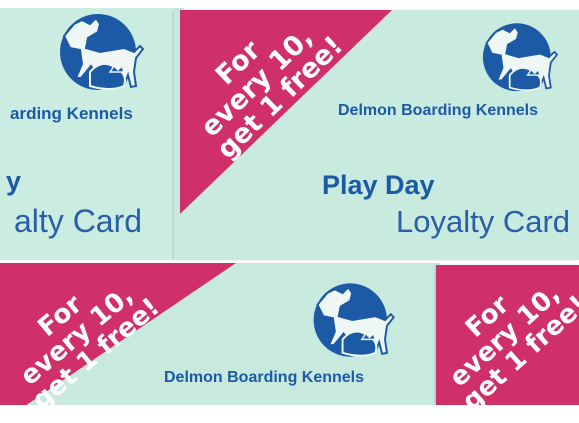 The width and height of the screenshot is (579, 423). What do you see at coordinates (78, 221) in the screenshot?
I see `card-subtitle-partial: alty Card` at bounding box center [78, 221].